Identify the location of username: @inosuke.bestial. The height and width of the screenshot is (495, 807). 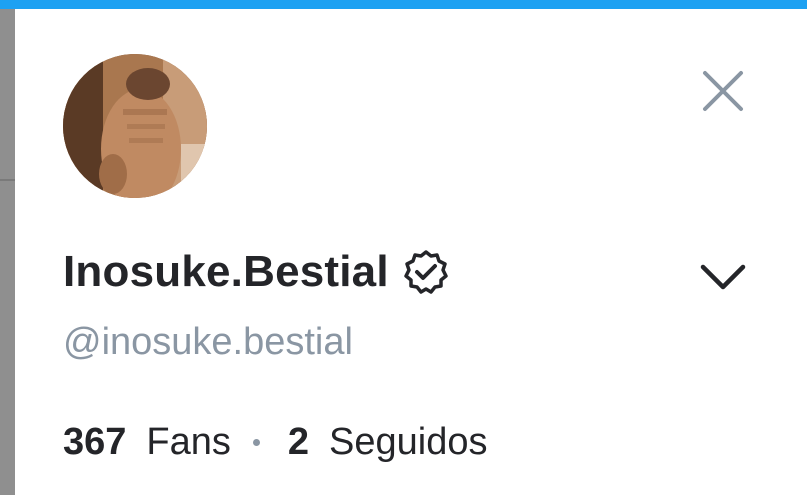
(208, 342).